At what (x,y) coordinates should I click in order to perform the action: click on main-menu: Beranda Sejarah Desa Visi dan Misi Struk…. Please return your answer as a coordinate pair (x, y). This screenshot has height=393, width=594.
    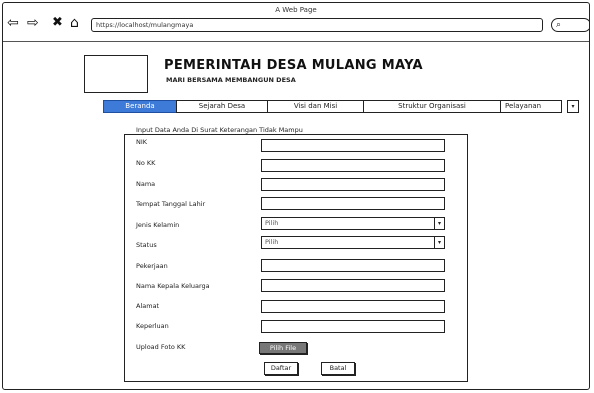
    Looking at the image, I should click on (344, 106).